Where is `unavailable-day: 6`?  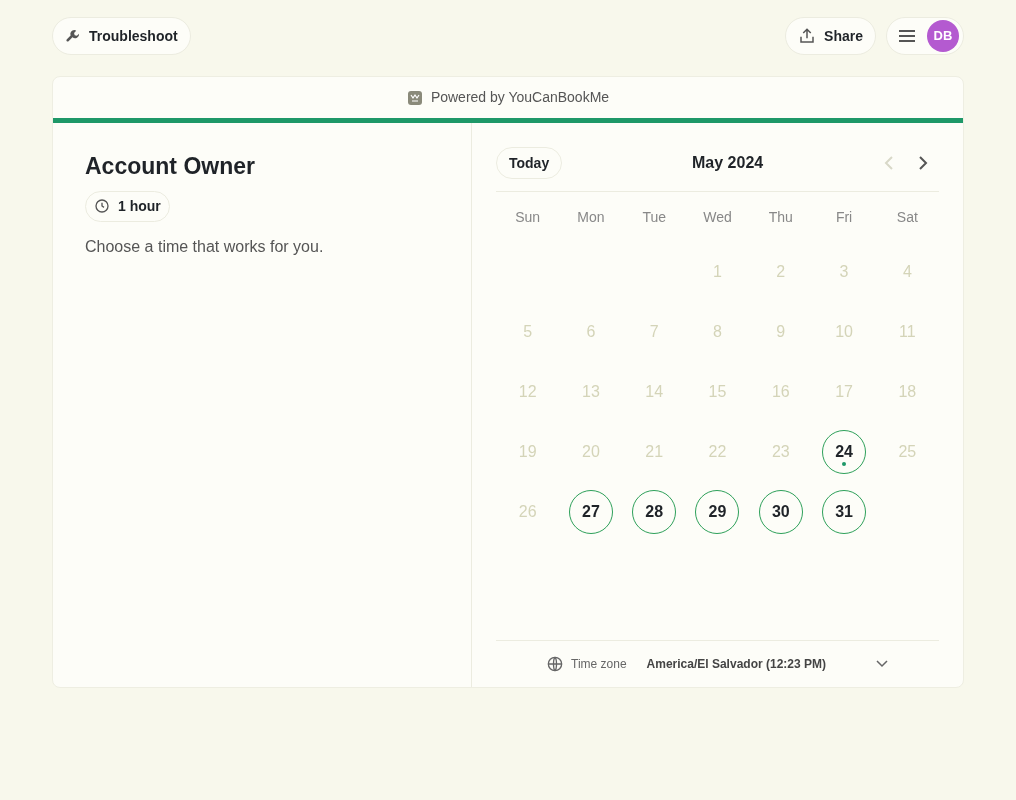
unavailable-day: 6 is located at coordinates (591, 332).